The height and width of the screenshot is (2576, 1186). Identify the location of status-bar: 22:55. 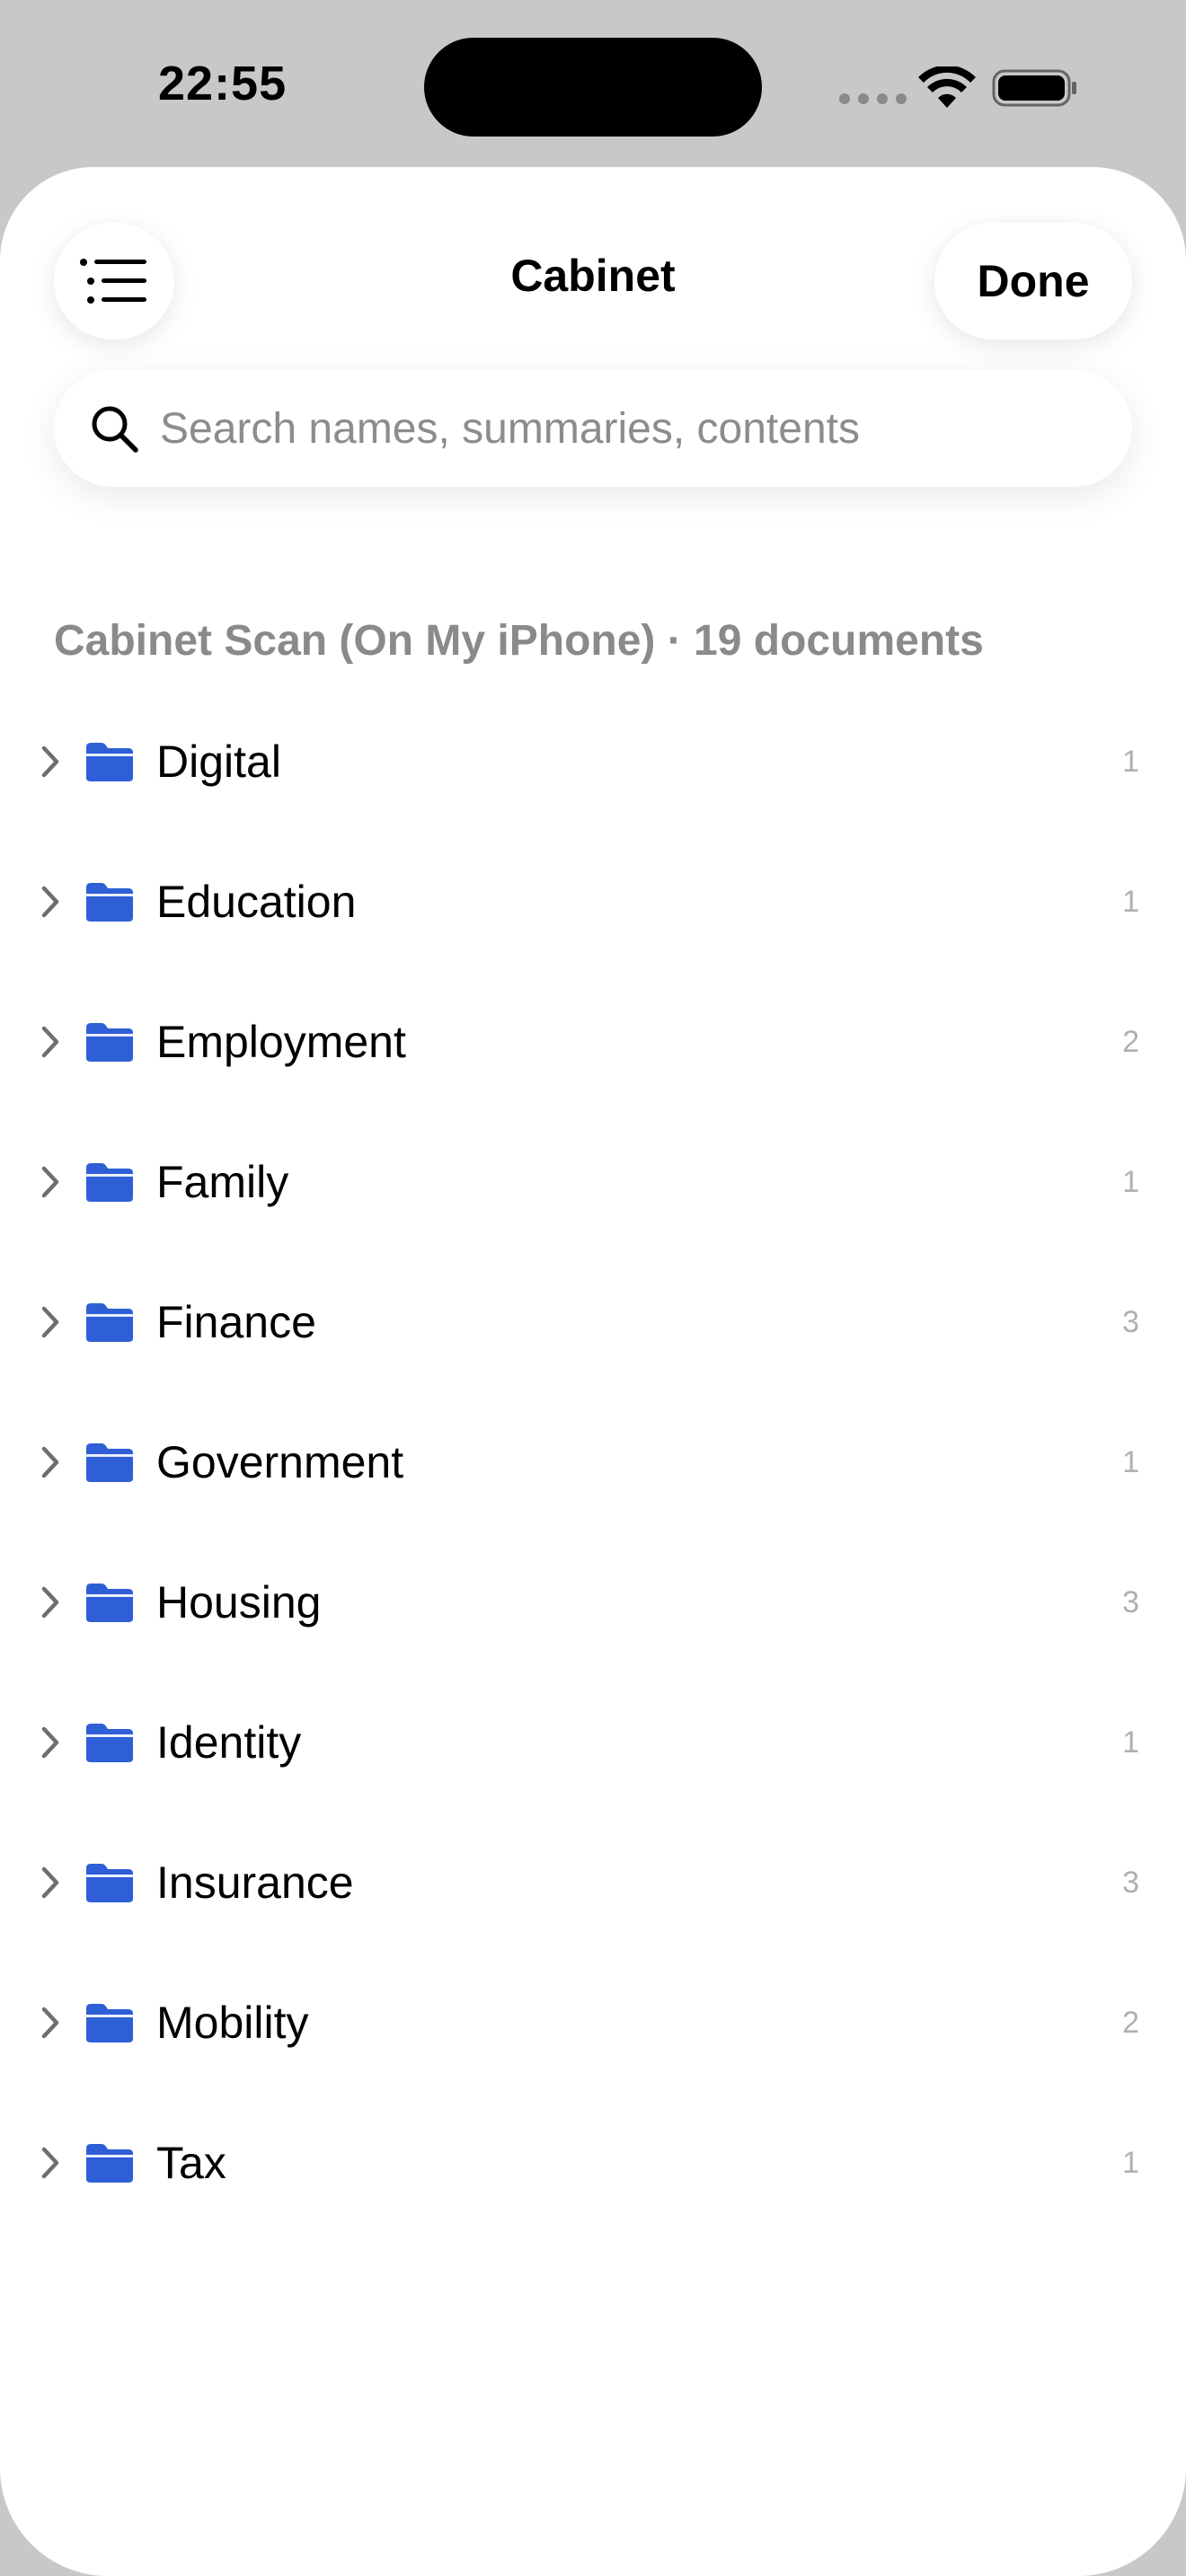
(593, 83).